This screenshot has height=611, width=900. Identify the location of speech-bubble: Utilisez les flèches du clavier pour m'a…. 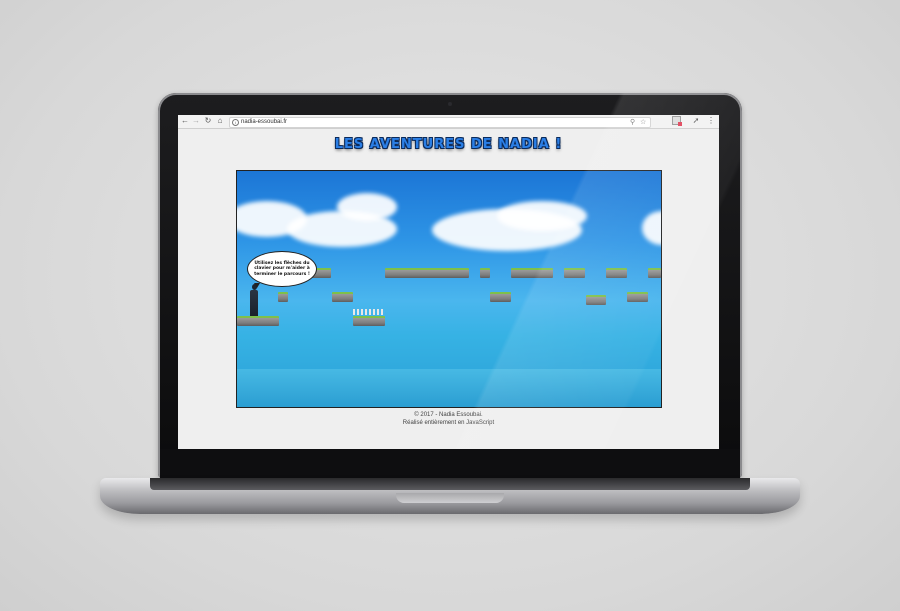
(282, 269).